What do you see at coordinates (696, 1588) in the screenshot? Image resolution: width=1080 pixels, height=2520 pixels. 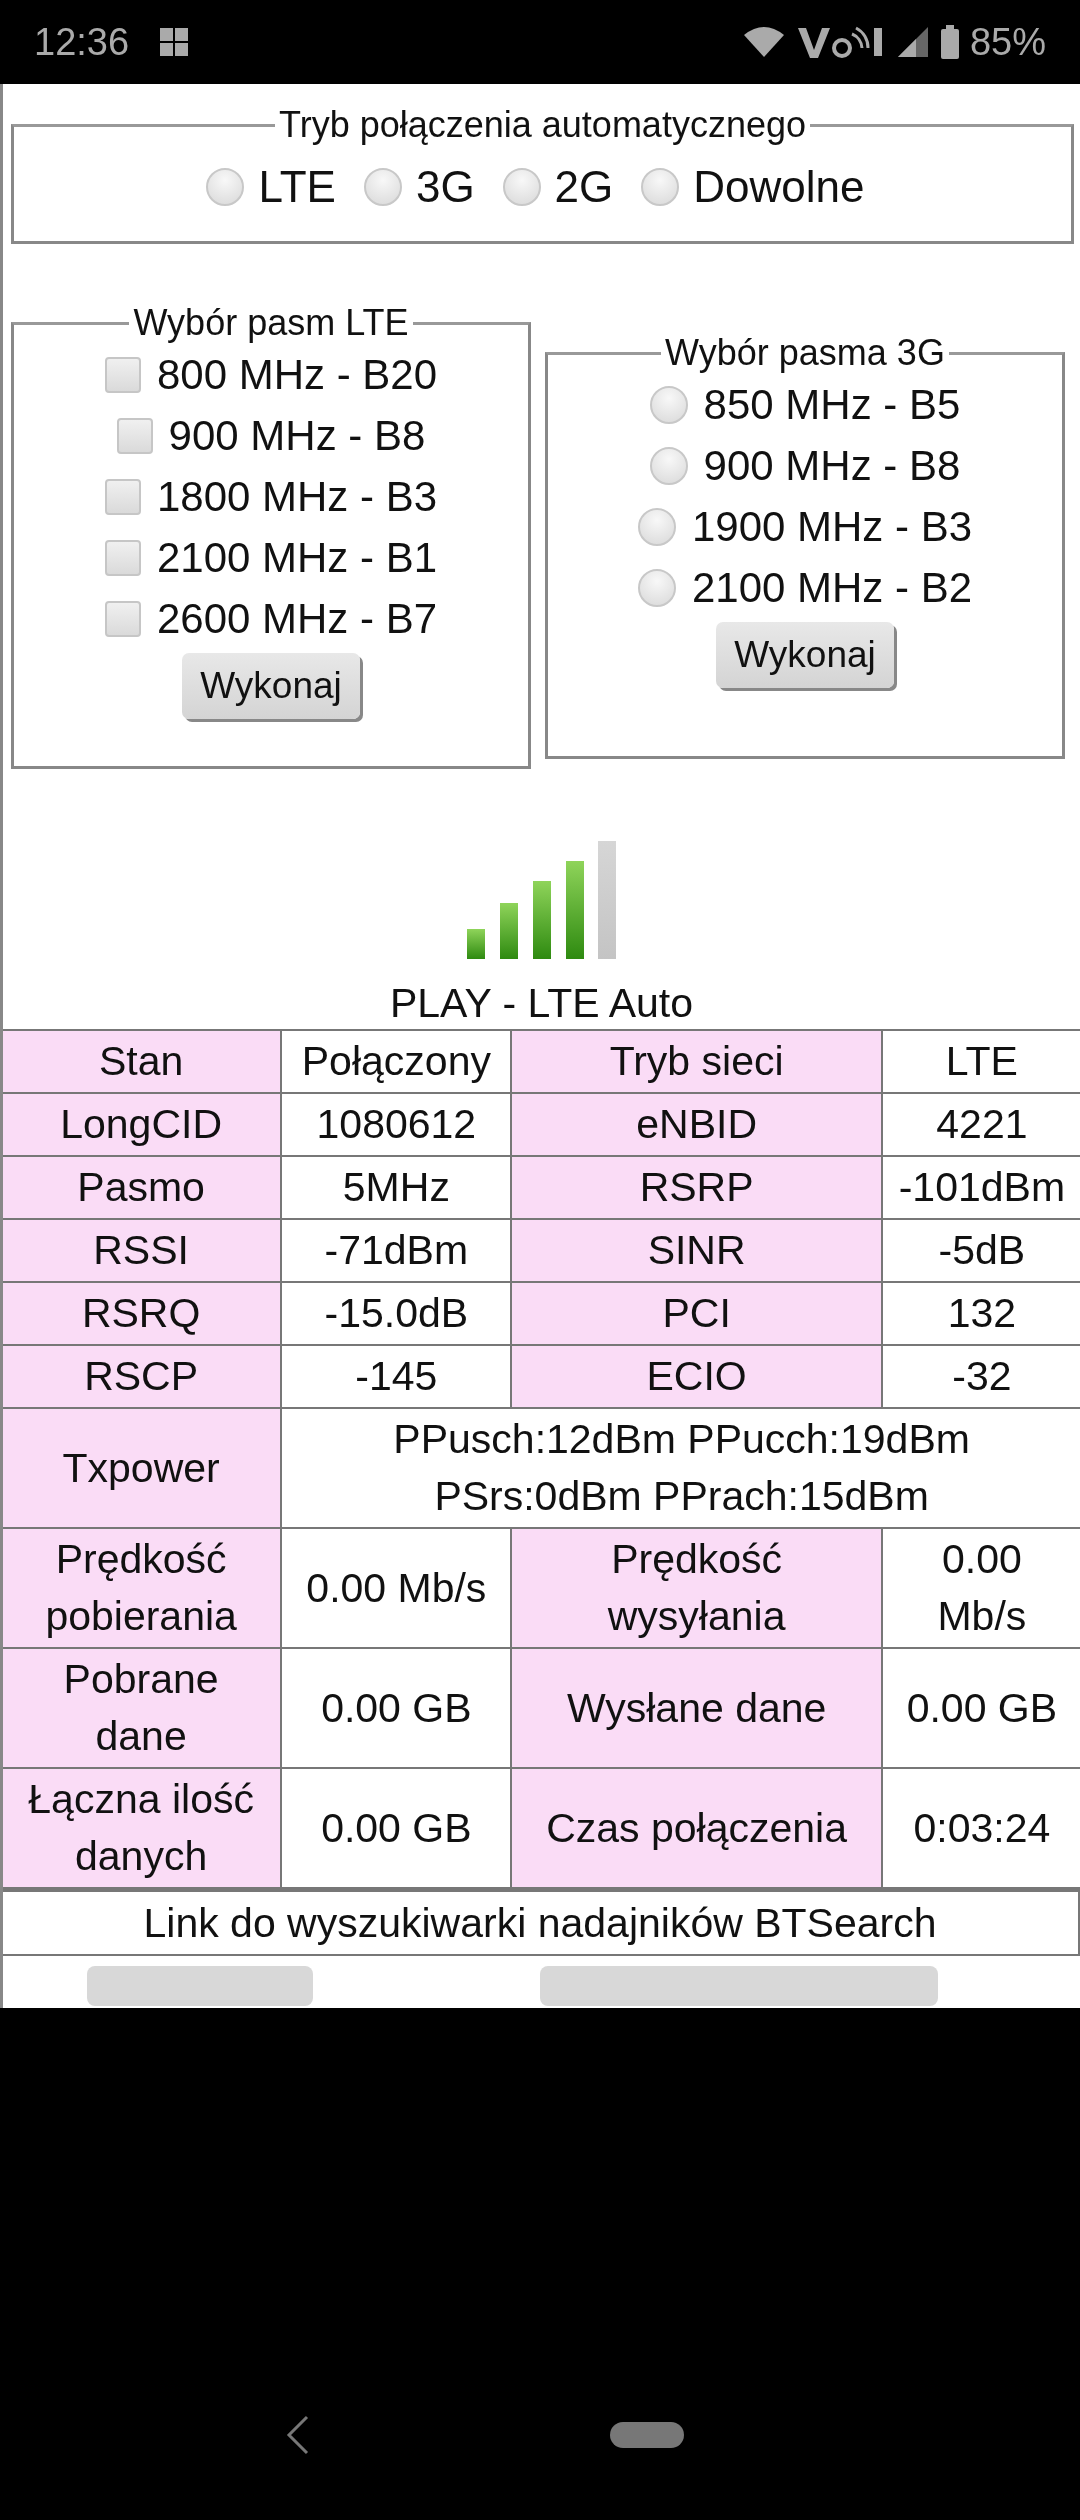 I see `label-cell: Prędkość wysyłania` at bounding box center [696, 1588].